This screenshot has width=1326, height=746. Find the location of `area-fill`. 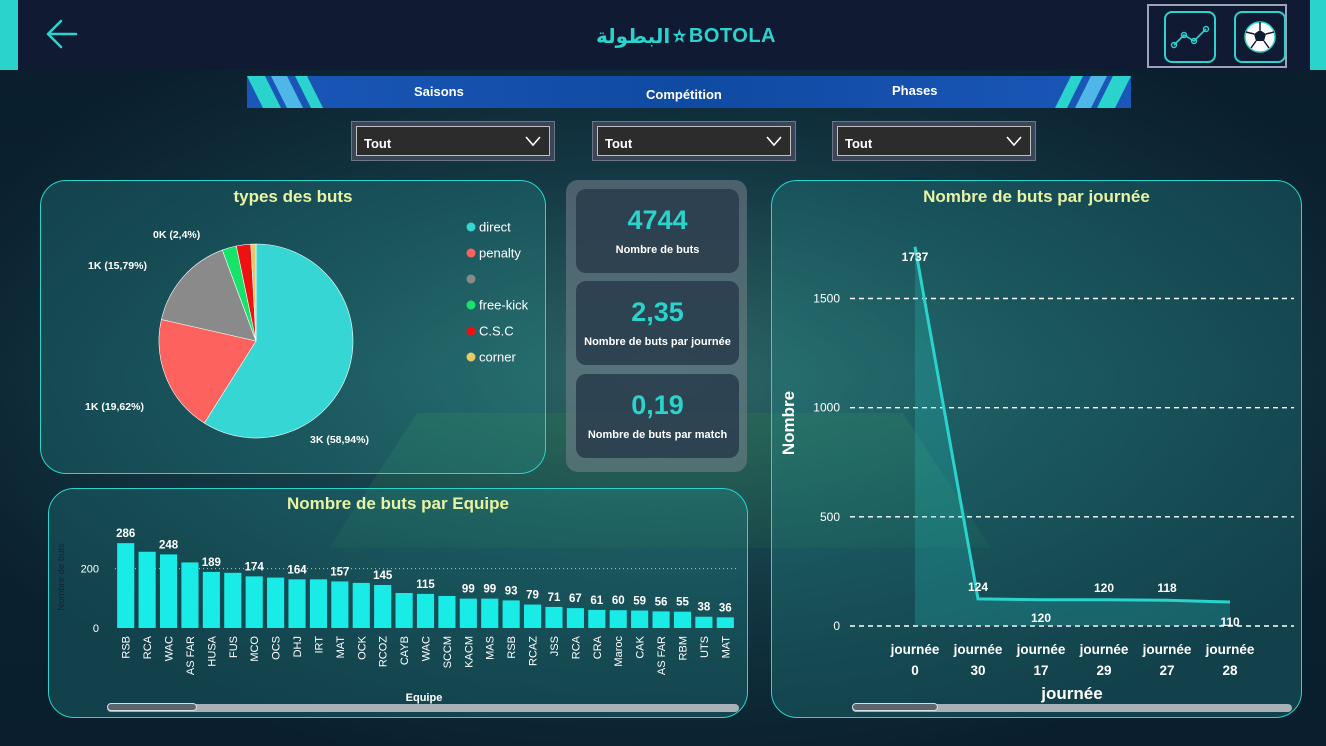

area-fill is located at coordinates (1072, 436).